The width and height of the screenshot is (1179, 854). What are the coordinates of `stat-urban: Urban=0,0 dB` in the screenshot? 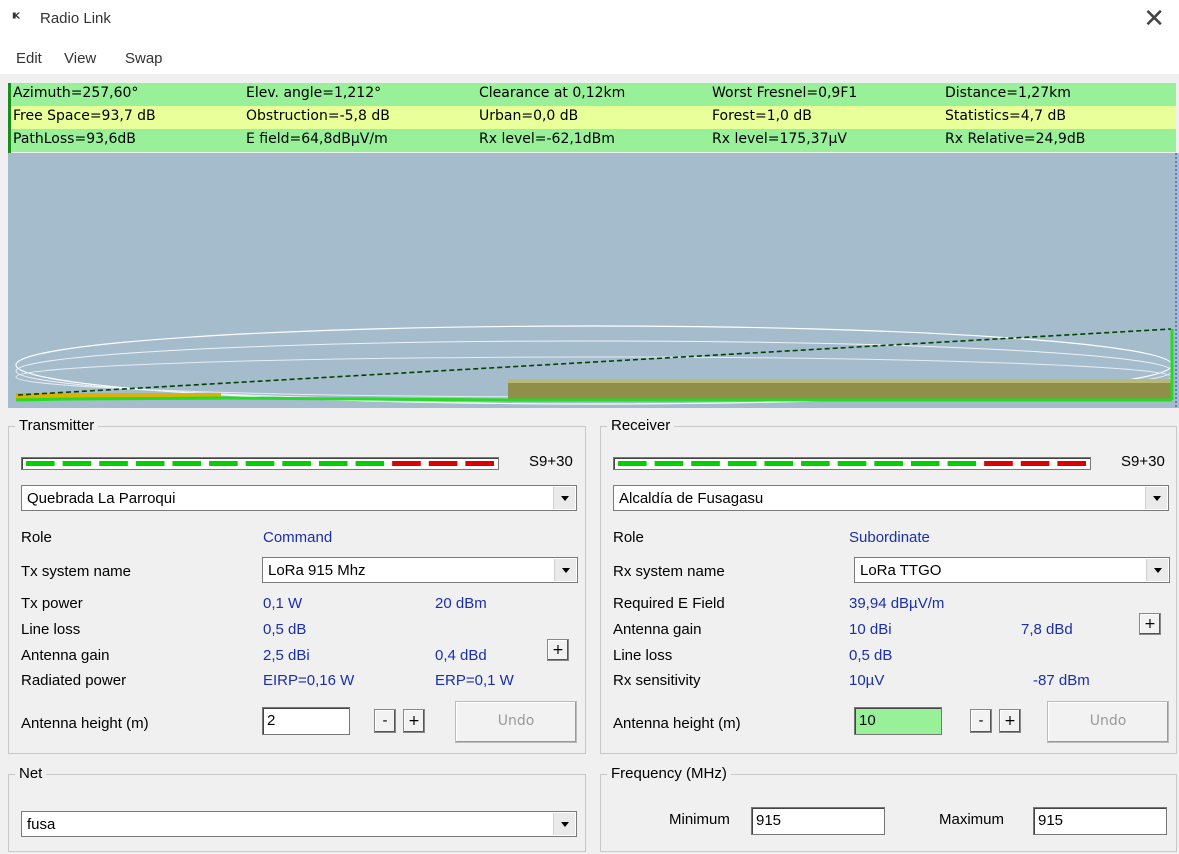 It's located at (529, 116).